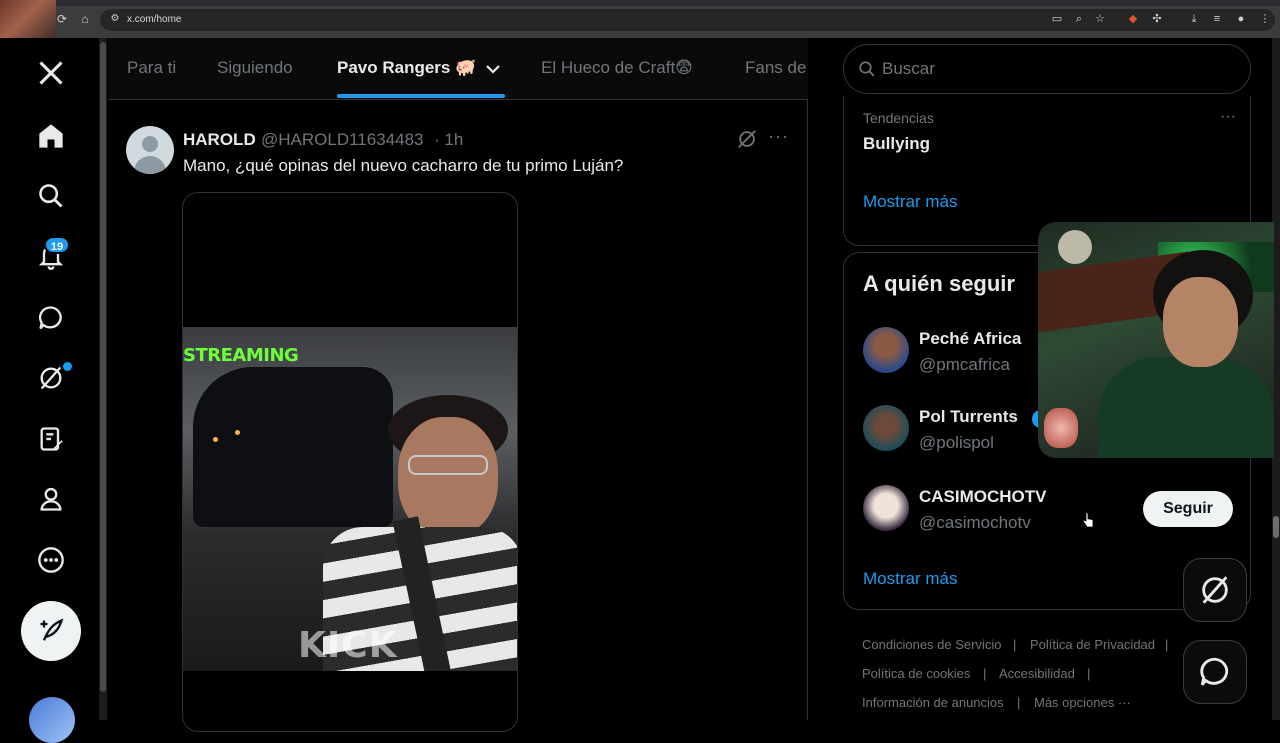 This screenshot has width=1280, height=743. Describe the element at coordinates (1037, 673) in the screenshot. I see `footer-accessibility-link: Accesibilidad` at that location.